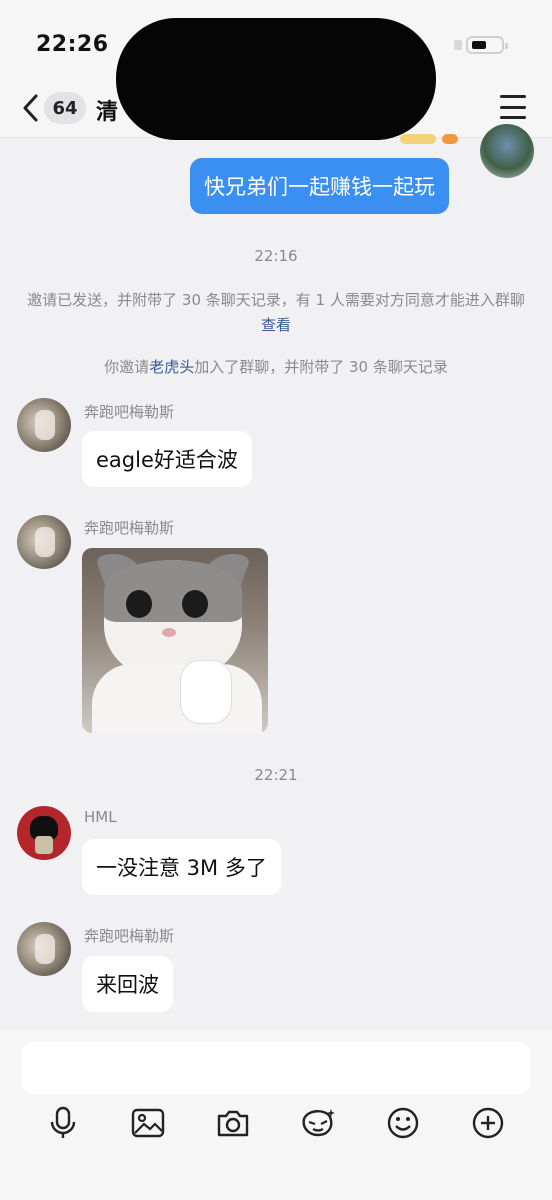 The image size is (552, 1200). I want to click on message-input, so click(276, 1068).